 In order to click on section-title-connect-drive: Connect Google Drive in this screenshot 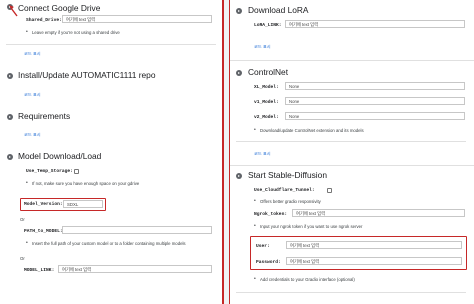, I will do `click(59, 8)`.